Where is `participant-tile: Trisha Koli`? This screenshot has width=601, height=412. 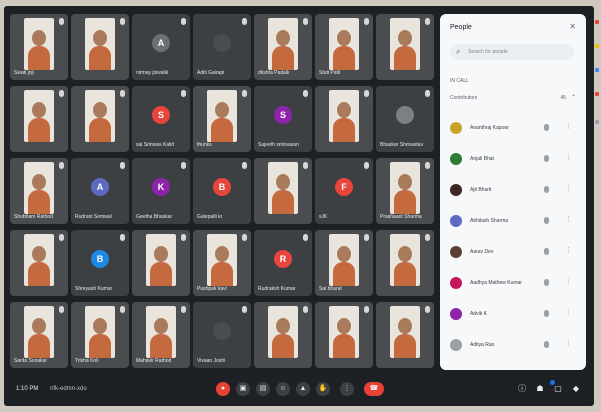 participant-tile: Trisha Koli is located at coordinates (100, 335).